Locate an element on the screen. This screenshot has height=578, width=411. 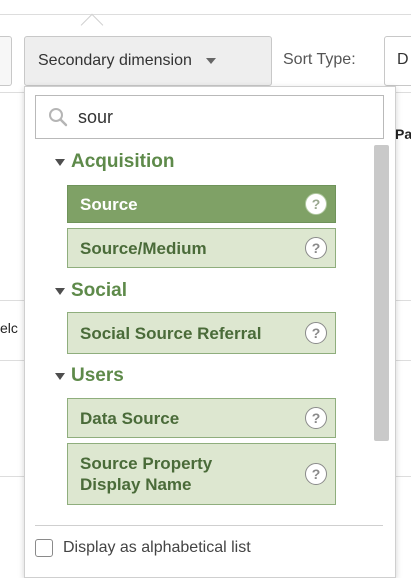
group-title: Social is located at coordinates (99, 290).